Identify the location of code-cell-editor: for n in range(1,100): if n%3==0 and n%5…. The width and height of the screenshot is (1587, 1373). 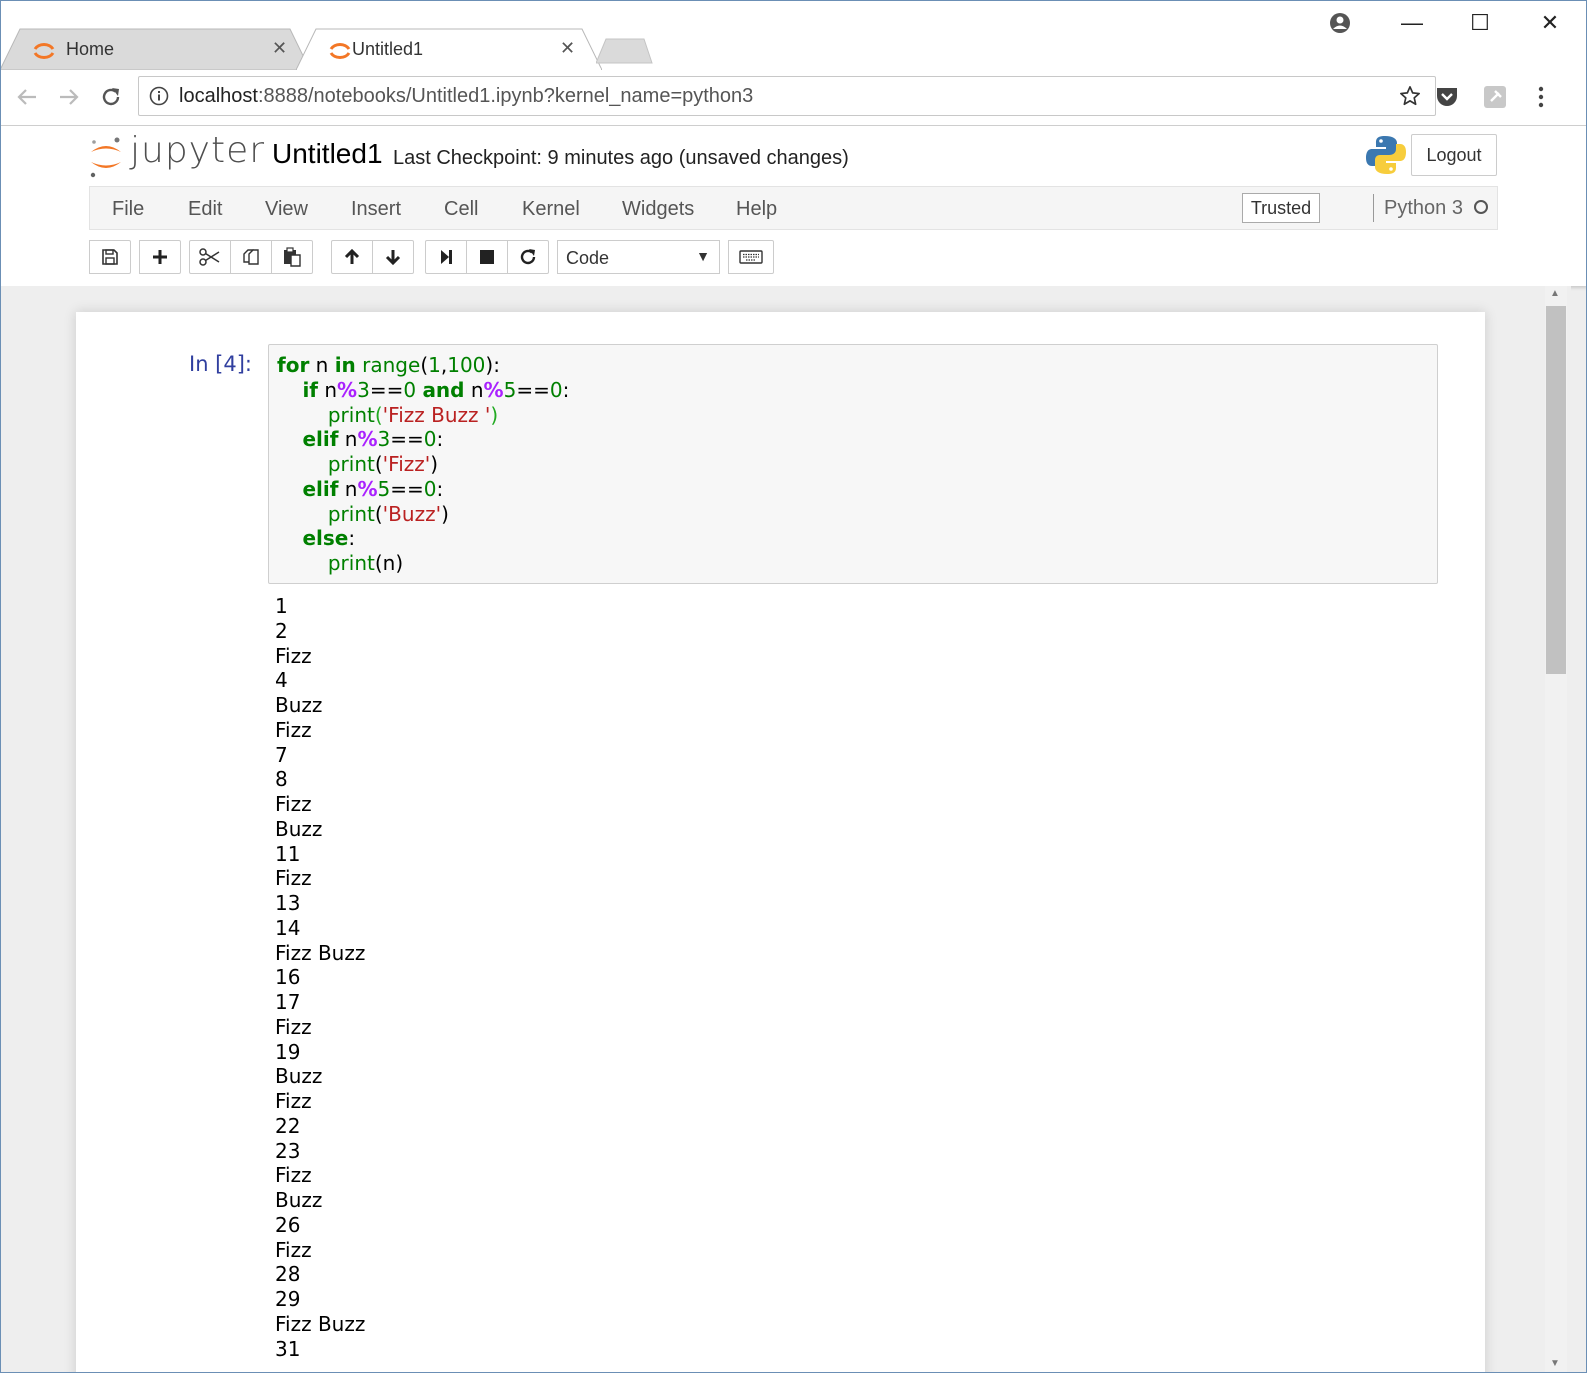
(853, 464).